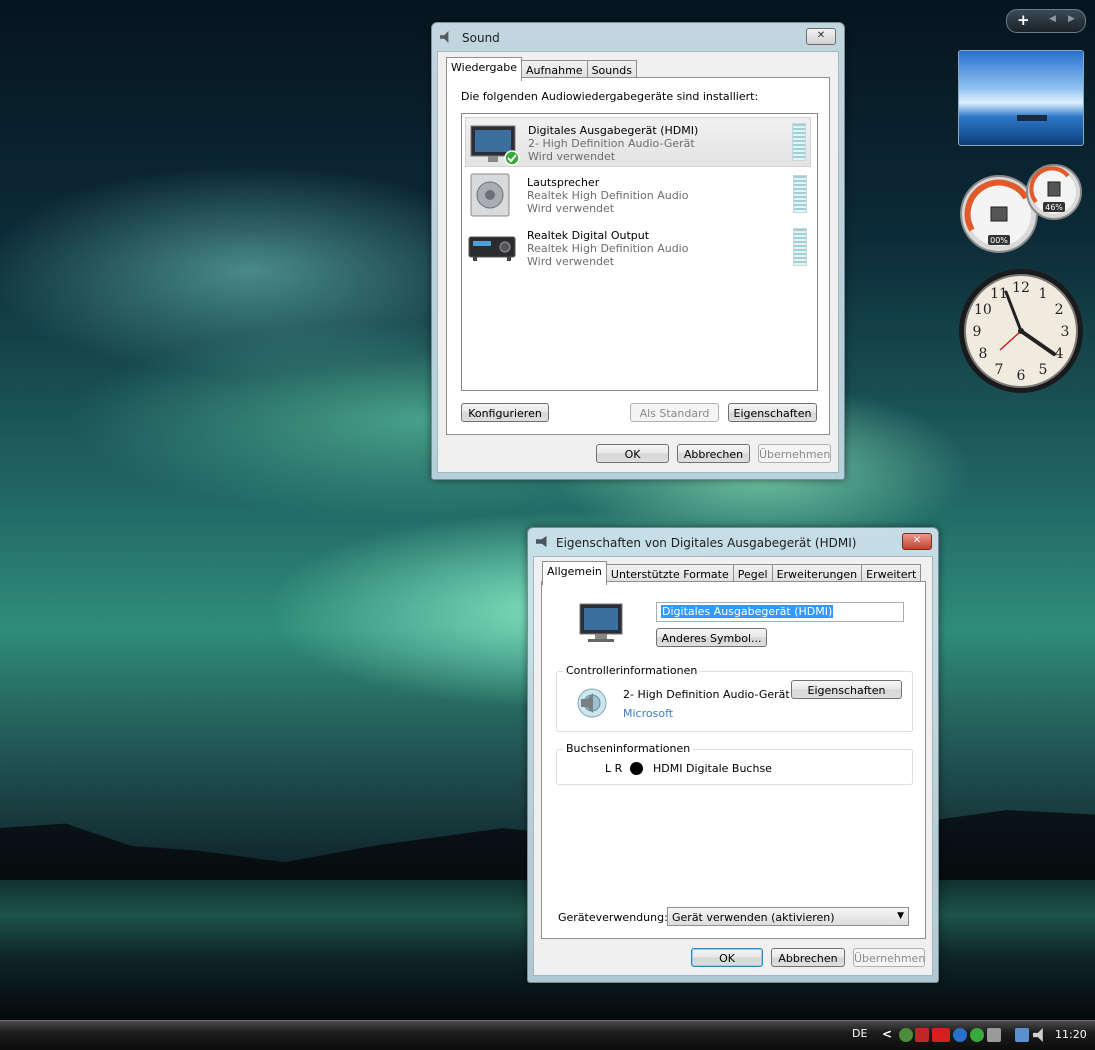  What do you see at coordinates (983, 310) in the screenshot?
I see `clock-numeral: 10` at bounding box center [983, 310].